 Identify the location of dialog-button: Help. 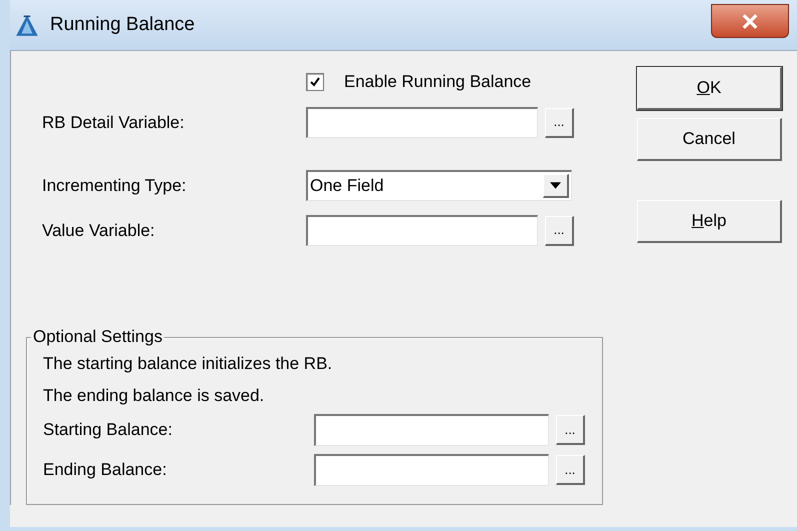
(709, 221).